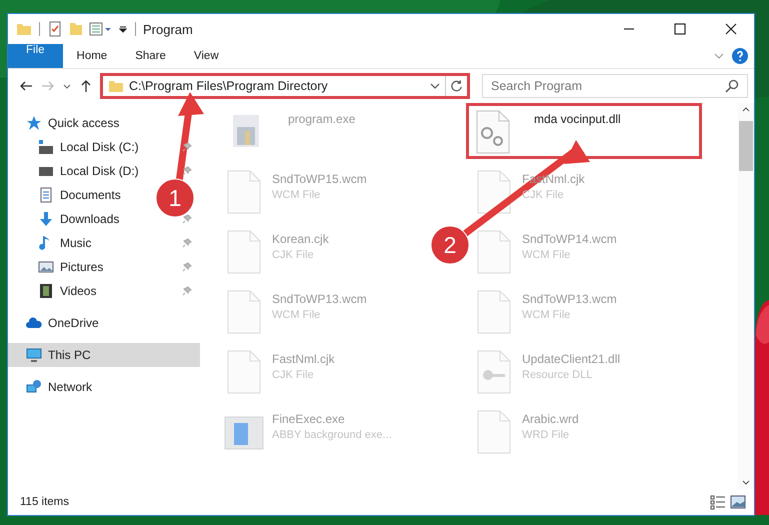 The height and width of the screenshot is (525, 769). I want to click on customize-dropdown-icon, so click(101, 29).